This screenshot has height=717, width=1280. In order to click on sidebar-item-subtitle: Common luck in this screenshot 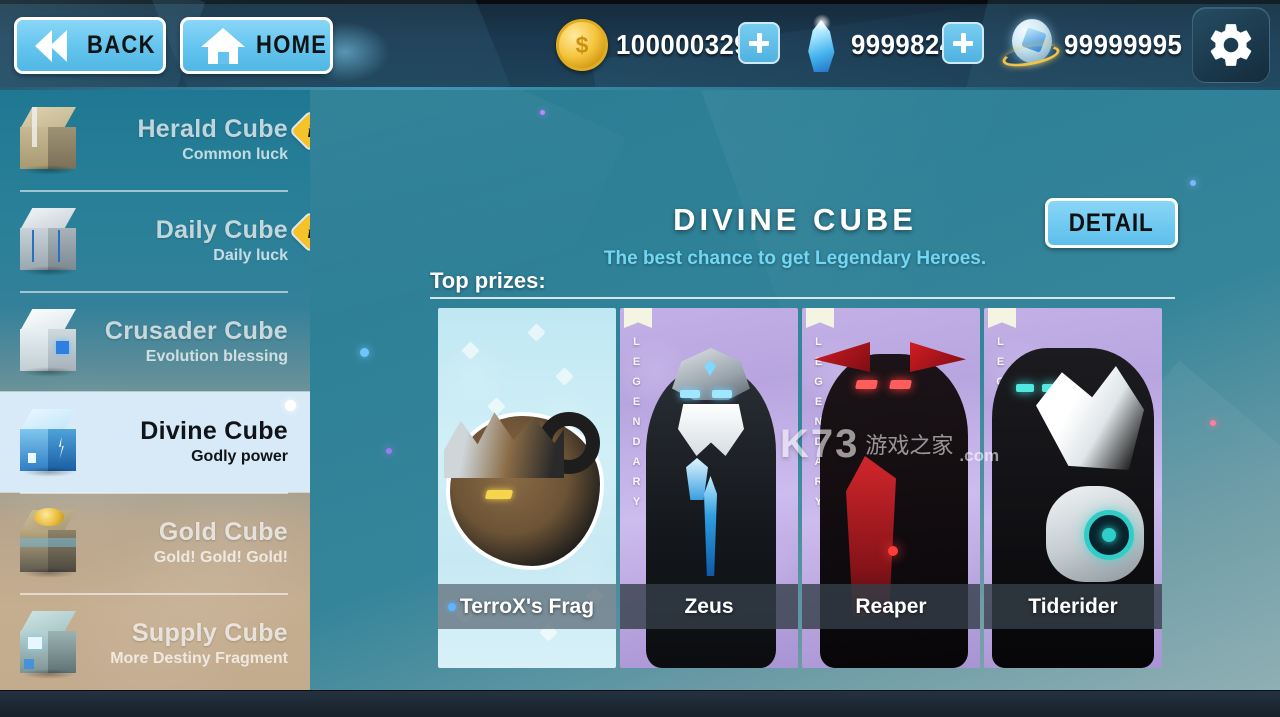, I will do `click(235, 154)`.